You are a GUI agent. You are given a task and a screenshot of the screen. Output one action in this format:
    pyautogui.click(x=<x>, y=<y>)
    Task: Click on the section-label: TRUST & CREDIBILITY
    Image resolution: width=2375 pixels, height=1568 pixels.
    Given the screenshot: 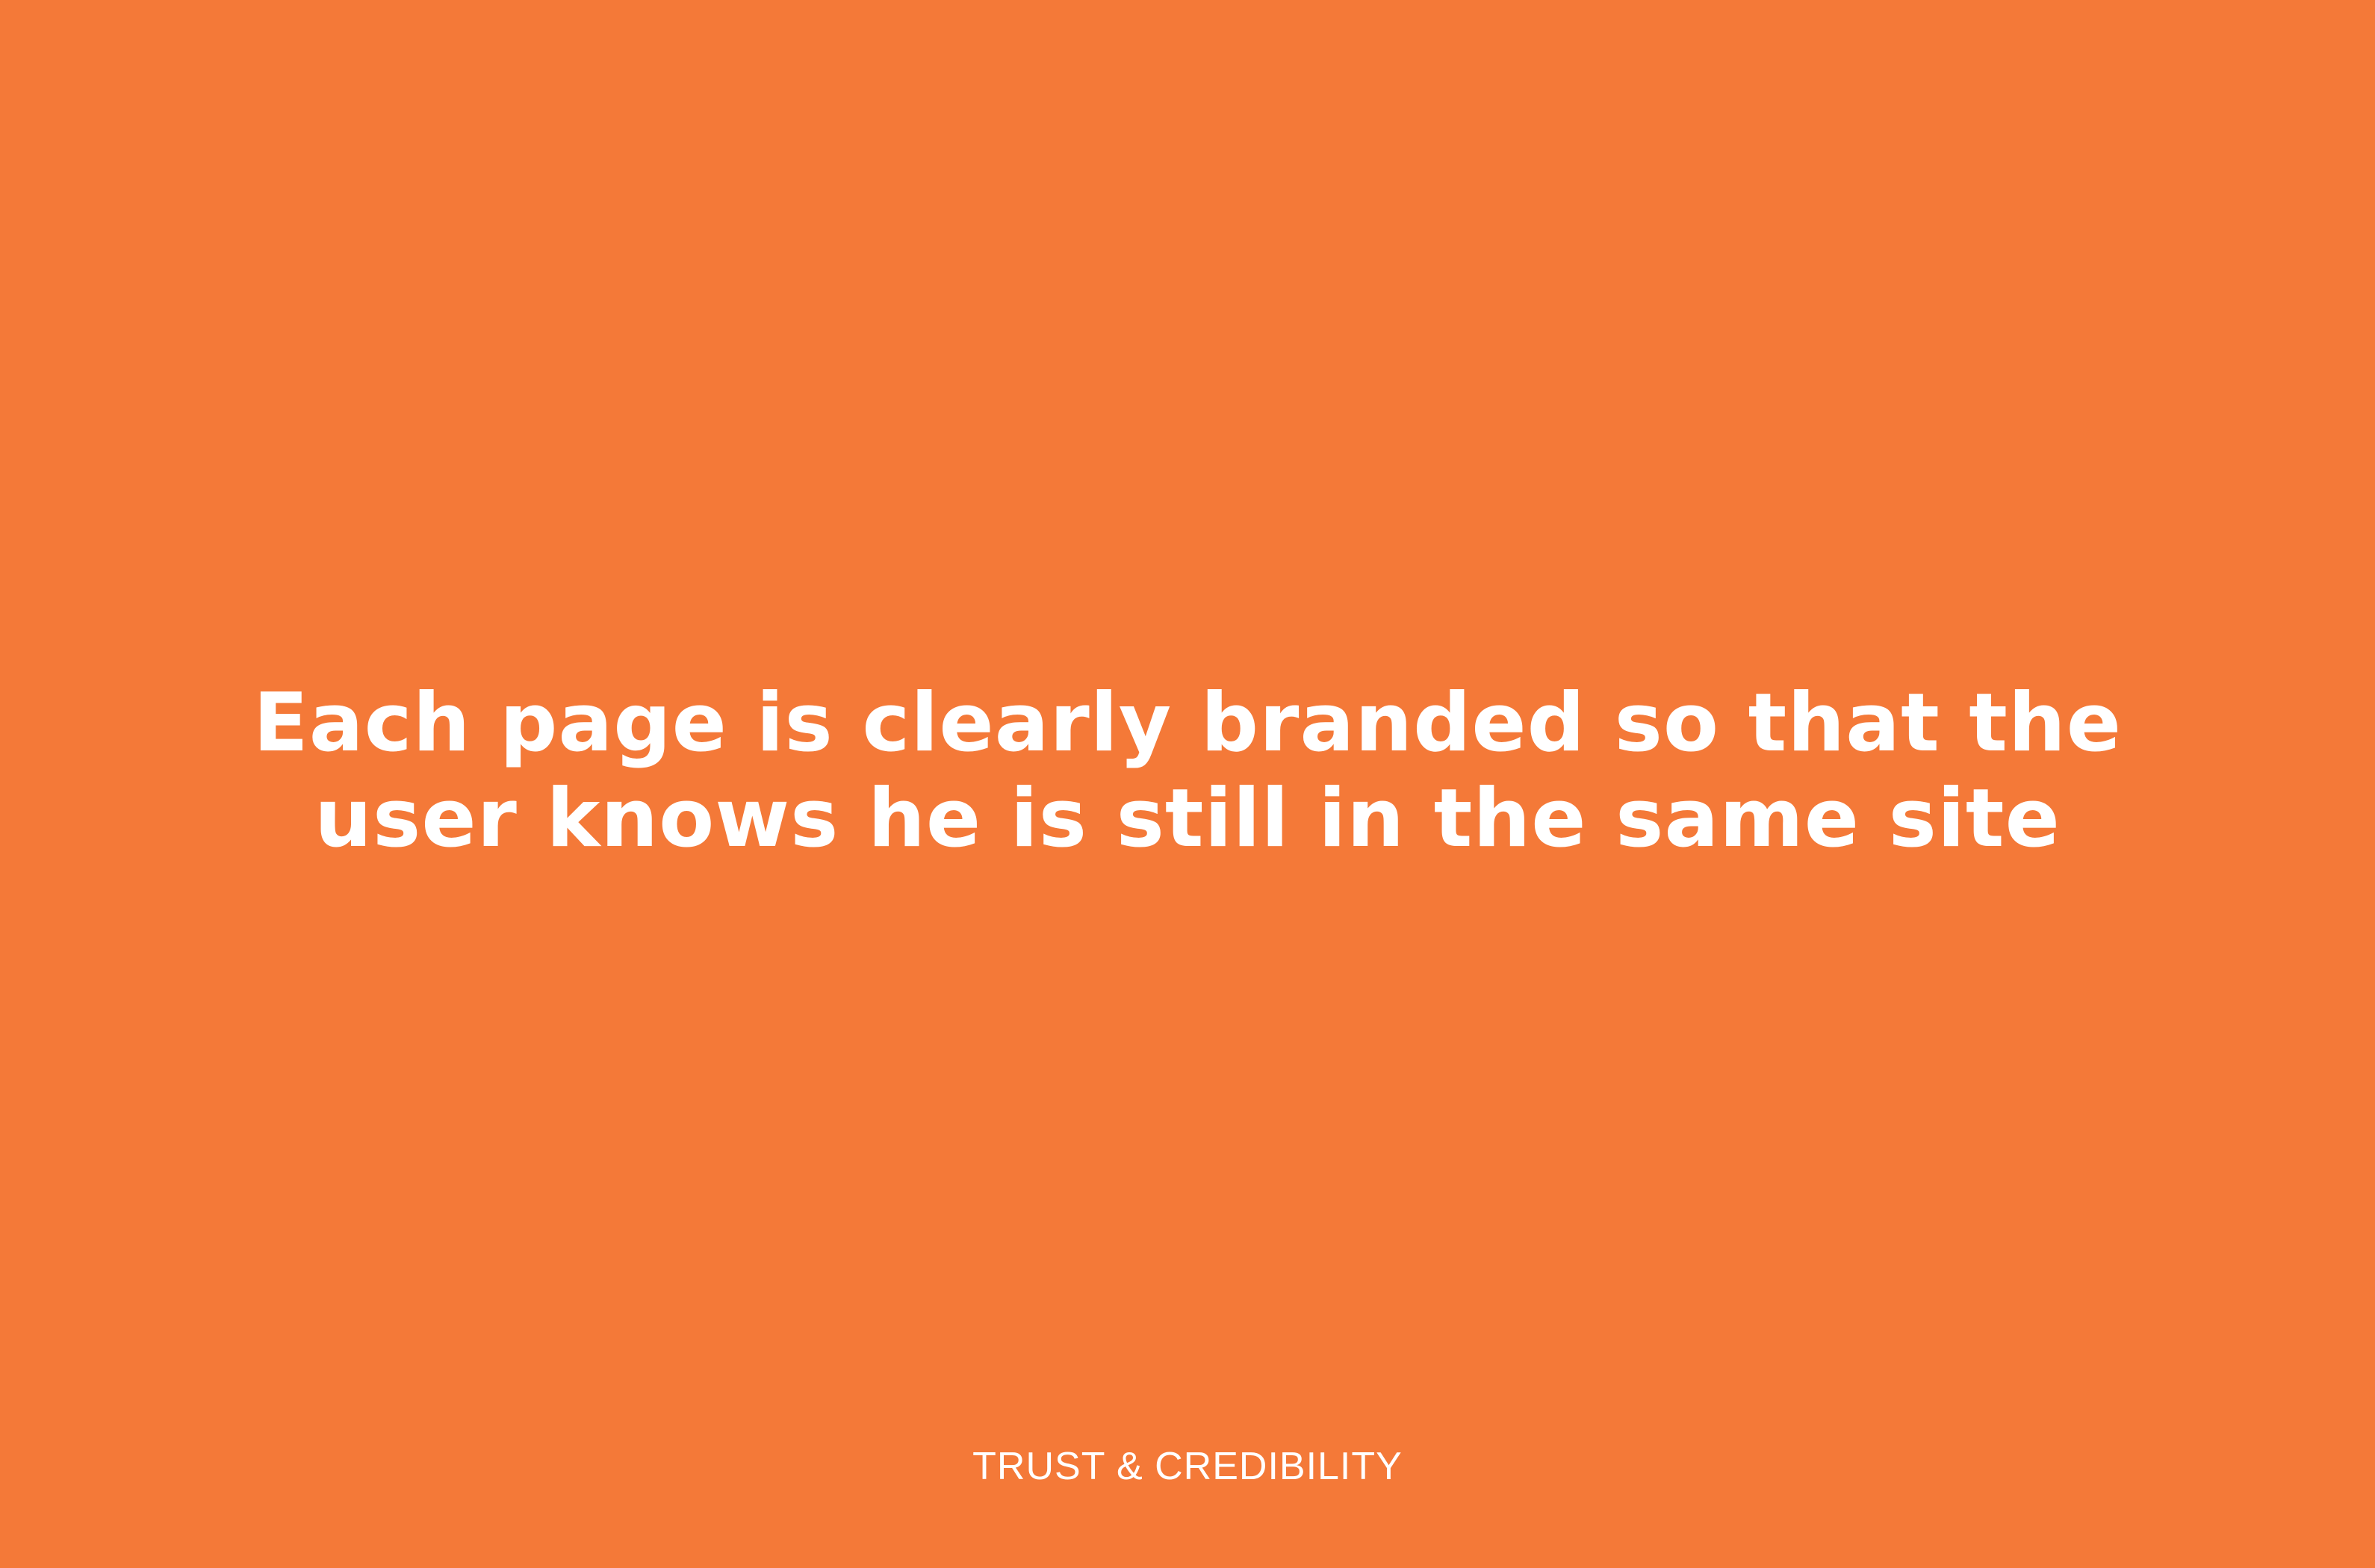 What is the action you would take?
    pyautogui.click(x=1187, y=1466)
    